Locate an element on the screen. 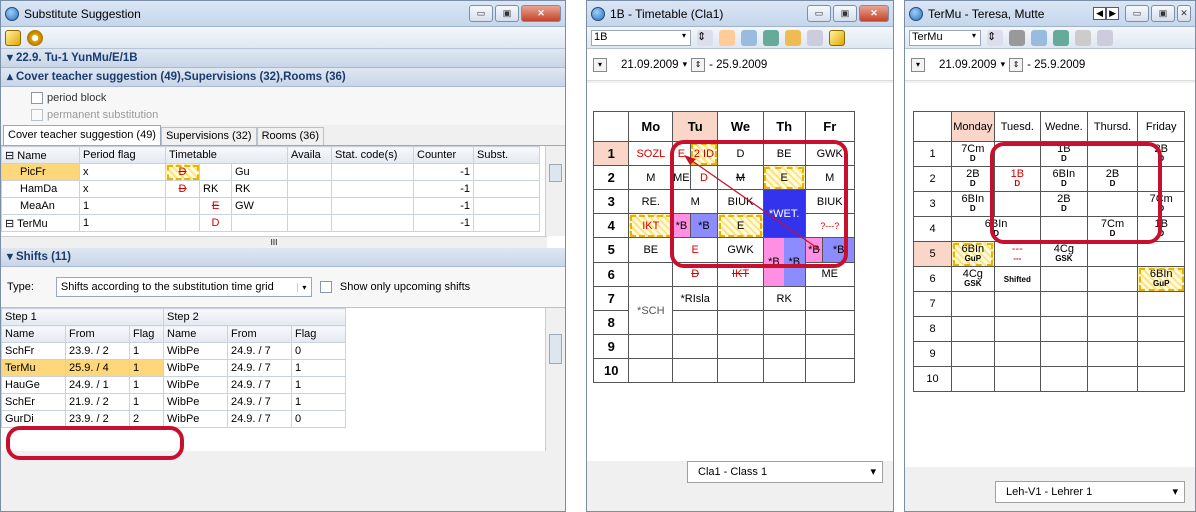 The image size is (1196, 512). scroll-grip: III is located at coordinates (274, 242).